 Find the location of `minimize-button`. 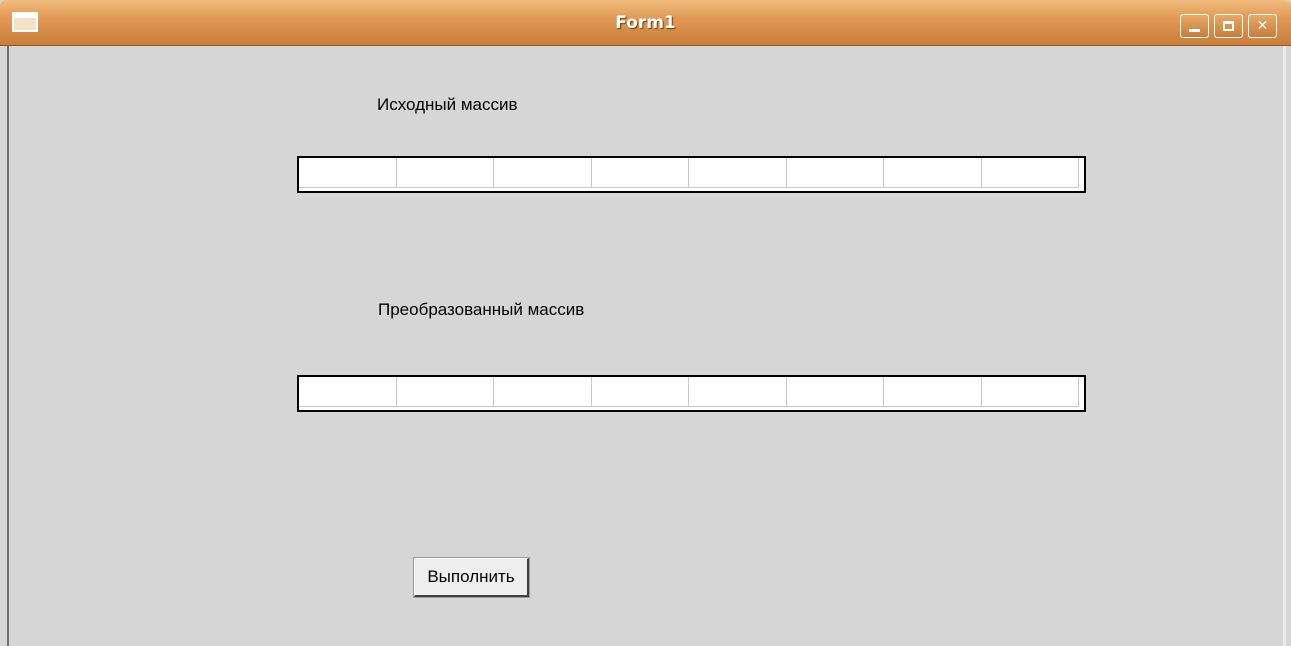

minimize-button is located at coordinates (1194, 26).